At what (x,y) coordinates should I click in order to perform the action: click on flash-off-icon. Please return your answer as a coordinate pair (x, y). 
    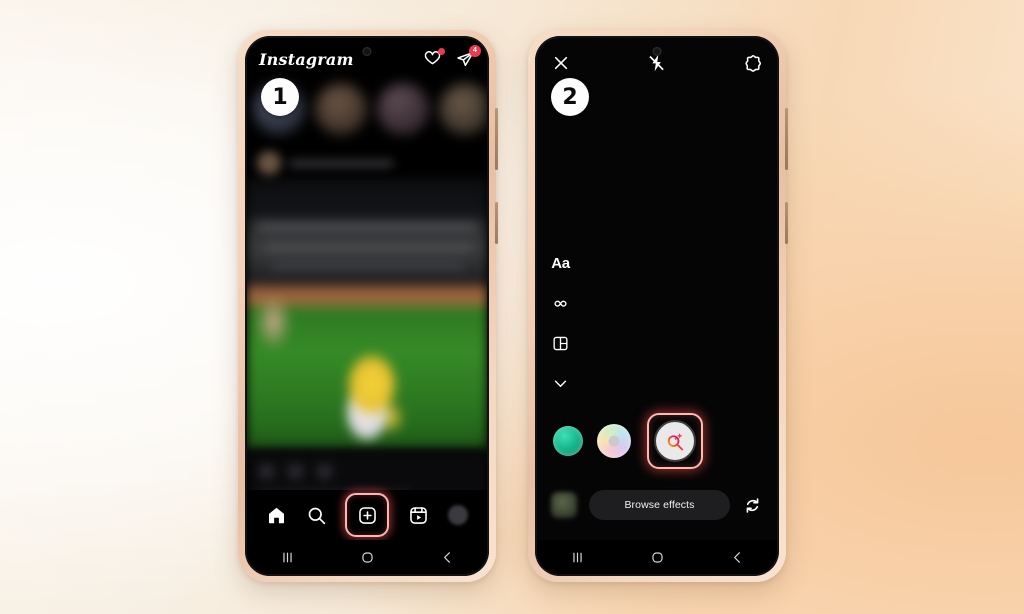
    Looking at the image, I should click on (657, 63).